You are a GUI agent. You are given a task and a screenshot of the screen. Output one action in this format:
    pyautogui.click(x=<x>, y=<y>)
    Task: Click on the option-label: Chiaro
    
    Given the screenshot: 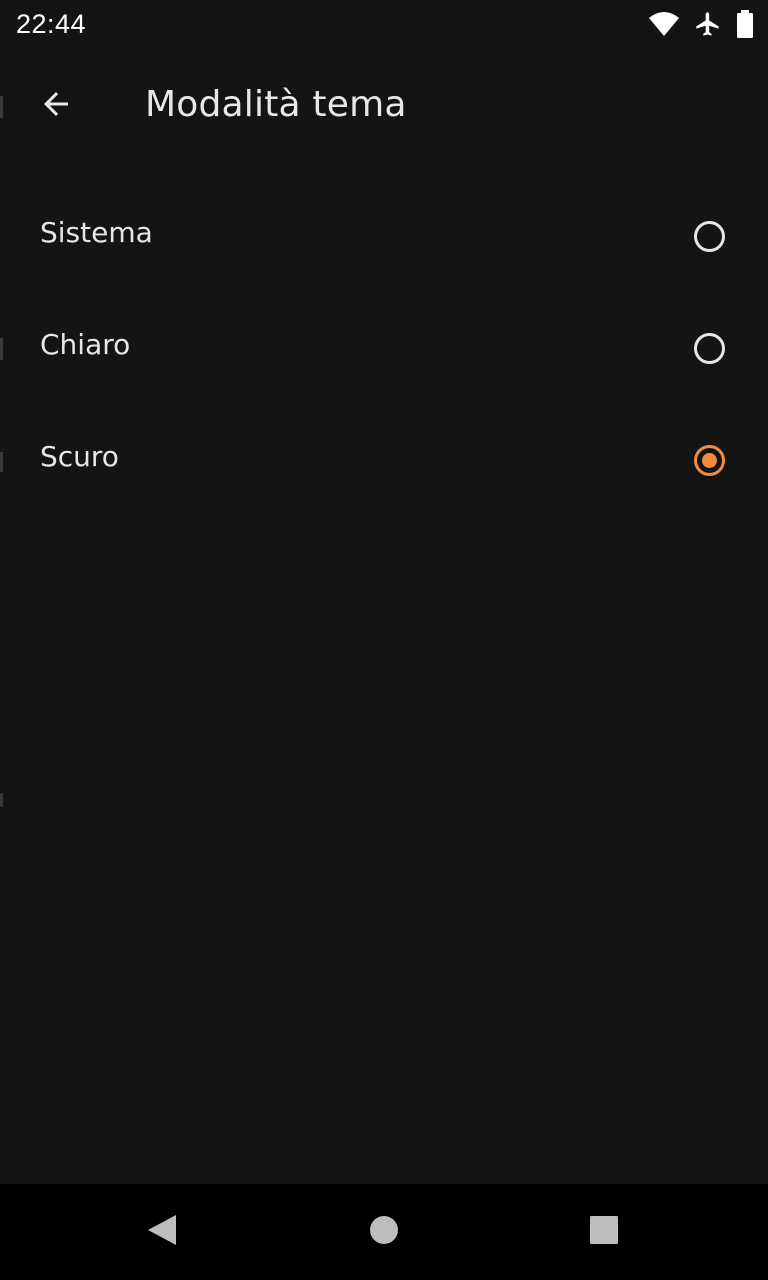 What is the action you would take?
    pyautogui.click(x=85, y=344)
    